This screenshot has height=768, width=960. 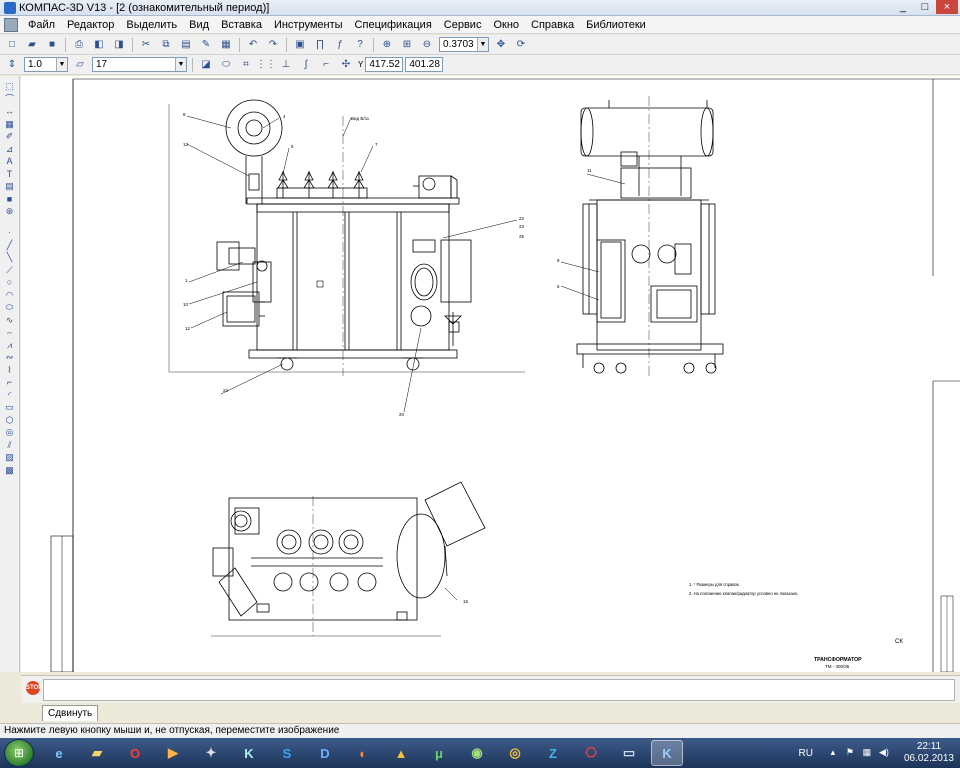 What do you see at coordinates (99, 45) in the screenshot?
I see `preview-icon: ◧` at bounding box center [99, 45].